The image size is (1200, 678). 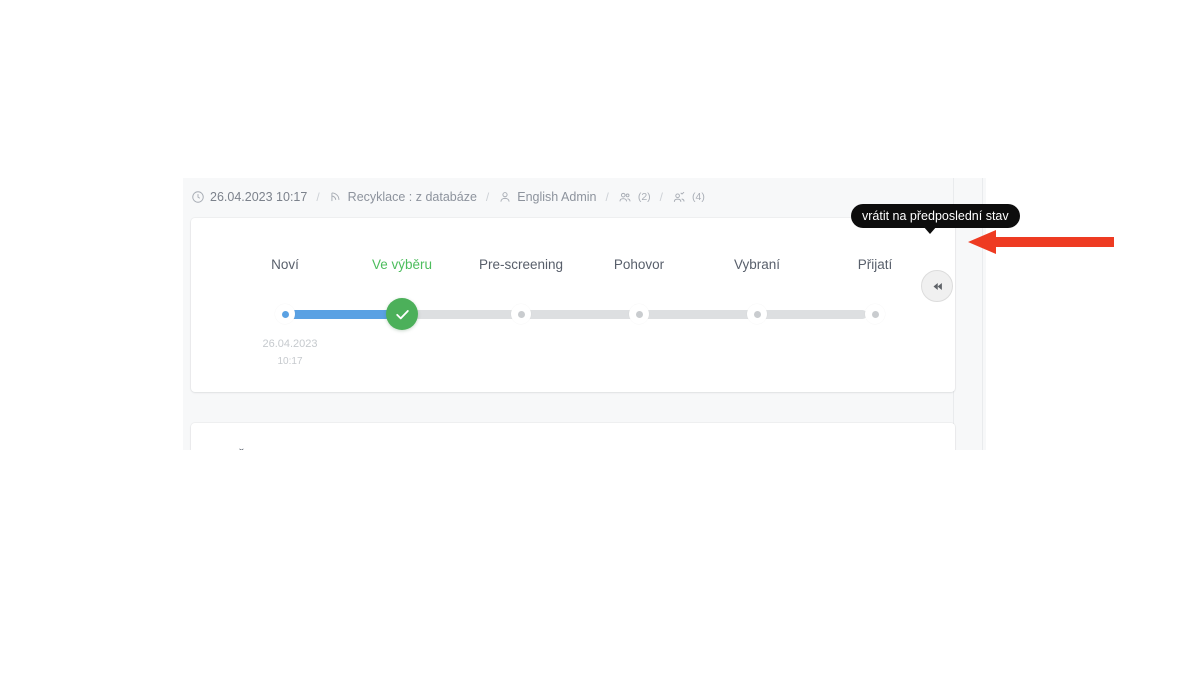 What do you see at coordinates (573, 436) in the screenshot?
I see `attachments-card: Životopisy a přílohy` at bounding box center [573, 436].